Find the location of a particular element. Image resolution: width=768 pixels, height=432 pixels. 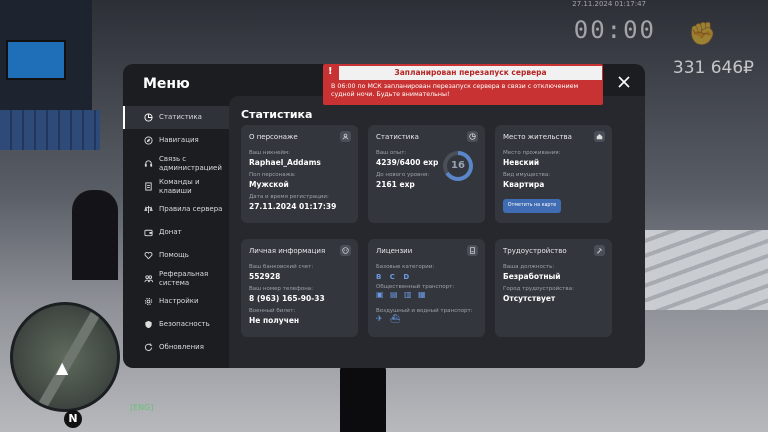

sidebar-item-rules: Правила сервера is located at coordinates (176, 209).